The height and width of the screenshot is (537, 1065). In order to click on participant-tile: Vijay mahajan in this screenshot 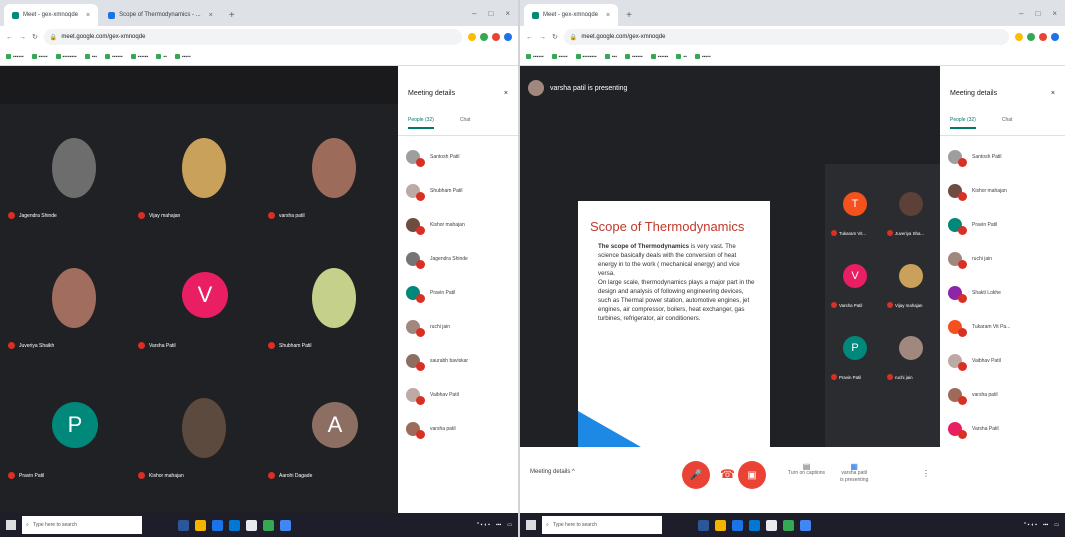, I will do `click(203, 192)`.